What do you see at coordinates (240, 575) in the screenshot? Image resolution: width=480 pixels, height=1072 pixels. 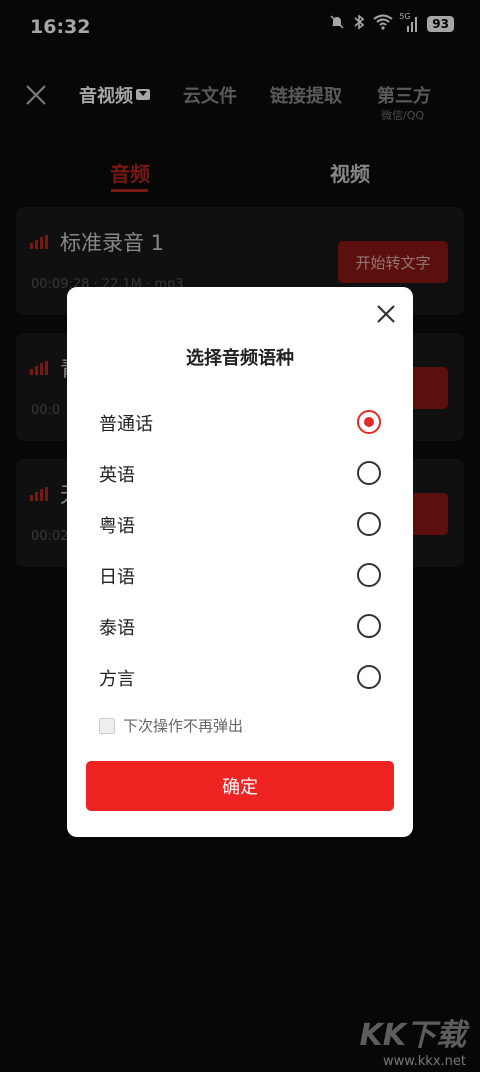 I see `language-option: 日语` at bounding box center [240, 575].